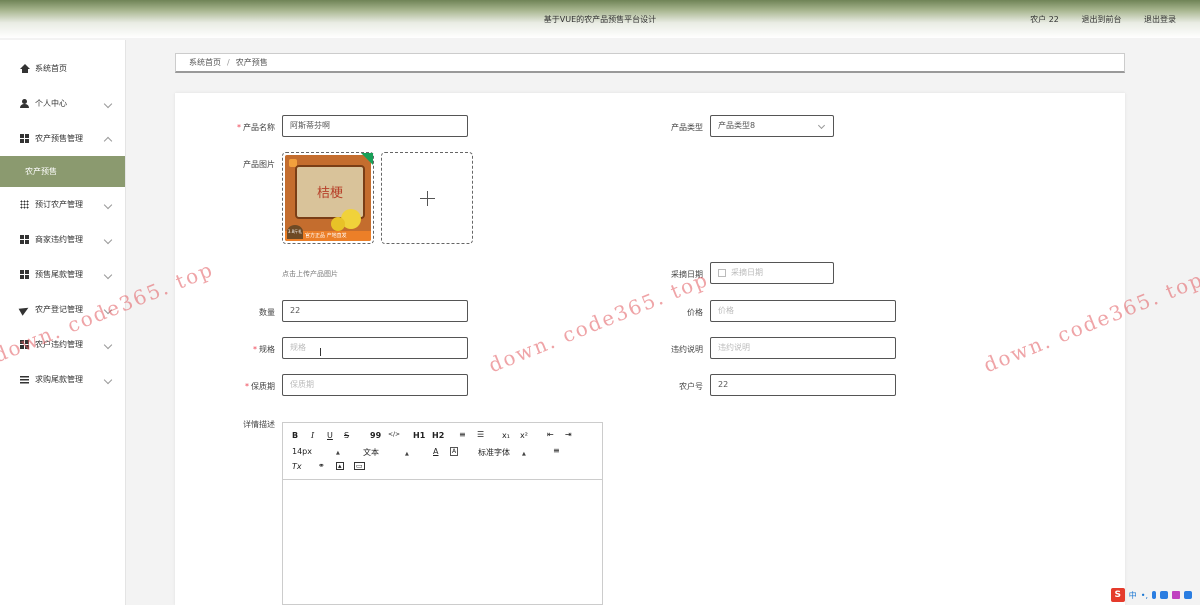  What do you see at coordinates (524, 435) in the screenshot?
I see `superscript-button: x²` at bounding box center [524, 435].